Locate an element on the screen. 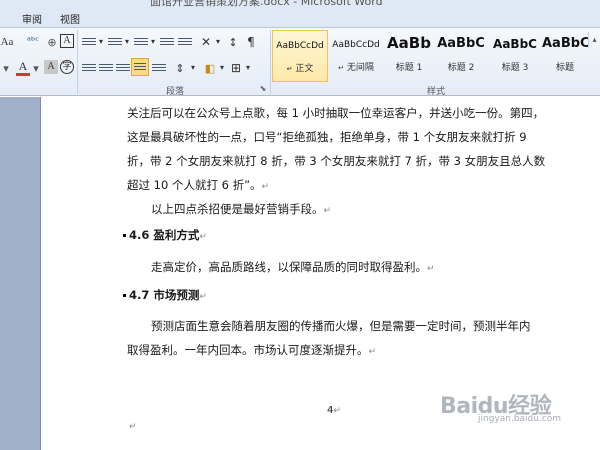 The image size is (600, 450). body-line: 以上四点杀招便是最好营销手段。↵ is located at coordinates (241, 210).